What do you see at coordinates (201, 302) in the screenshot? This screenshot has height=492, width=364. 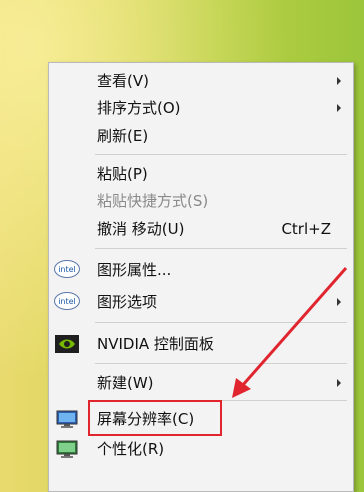 I see `menu-item-graphics-options: intel 图形选项` at bounding box center [201, 302].